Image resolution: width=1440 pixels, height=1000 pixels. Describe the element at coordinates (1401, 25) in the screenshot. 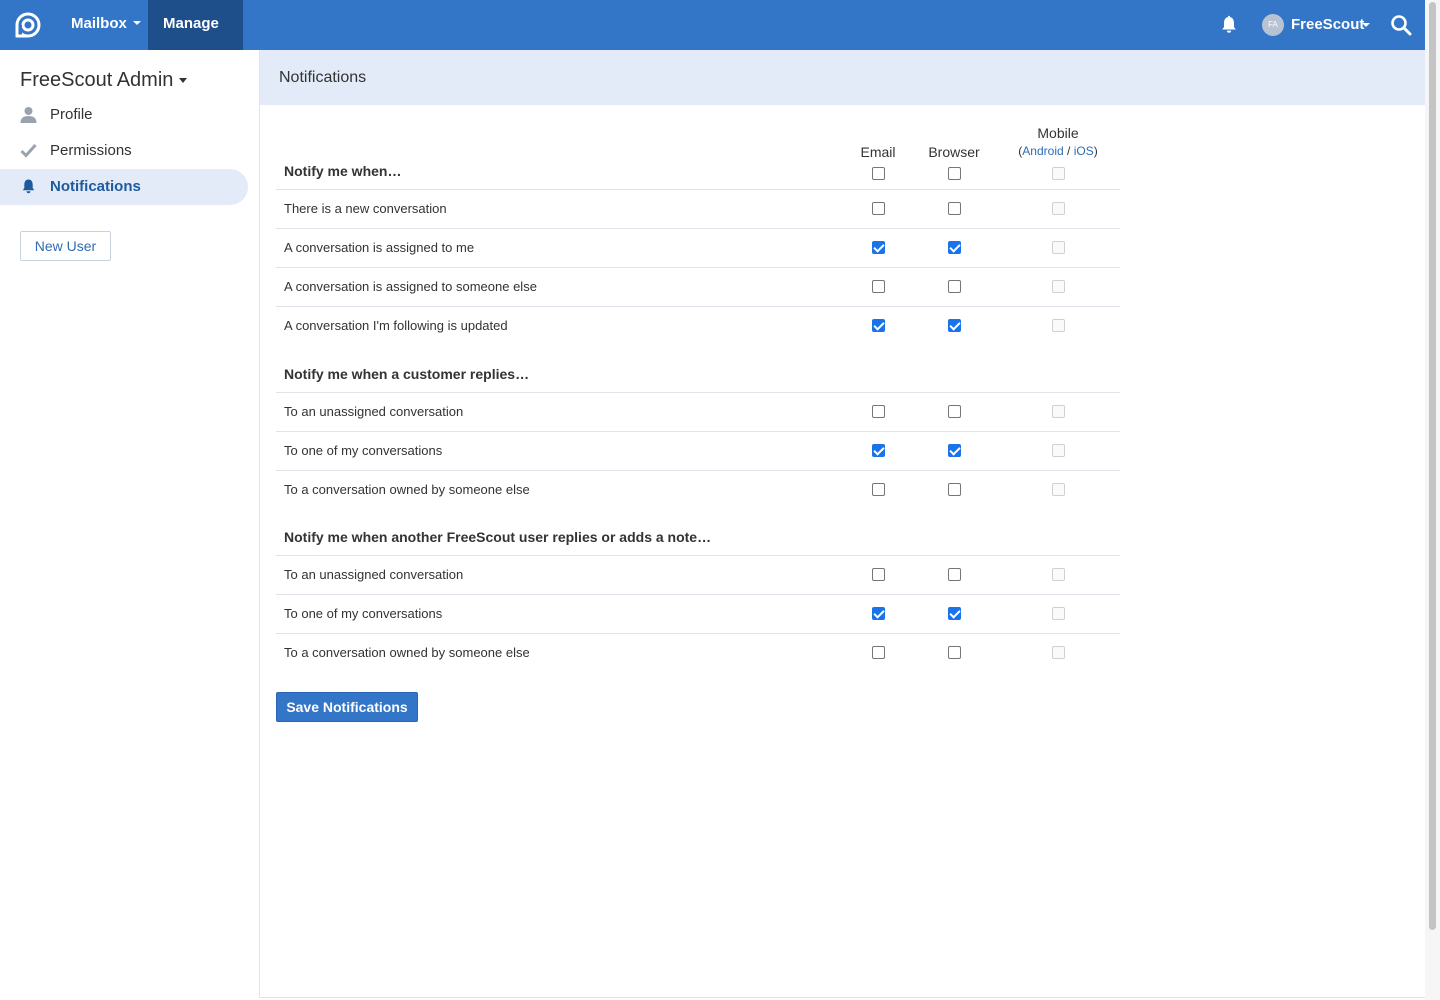

I see `search-icon` at that location.